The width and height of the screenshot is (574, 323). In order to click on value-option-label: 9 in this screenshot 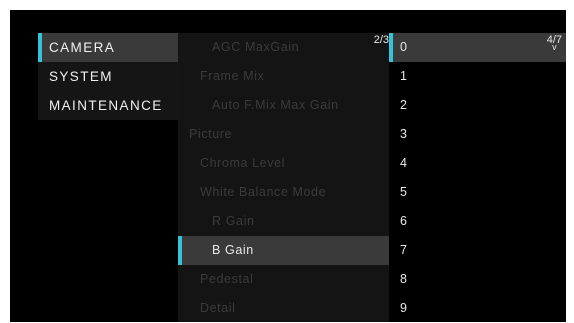, I will do `click(403, 308)`.